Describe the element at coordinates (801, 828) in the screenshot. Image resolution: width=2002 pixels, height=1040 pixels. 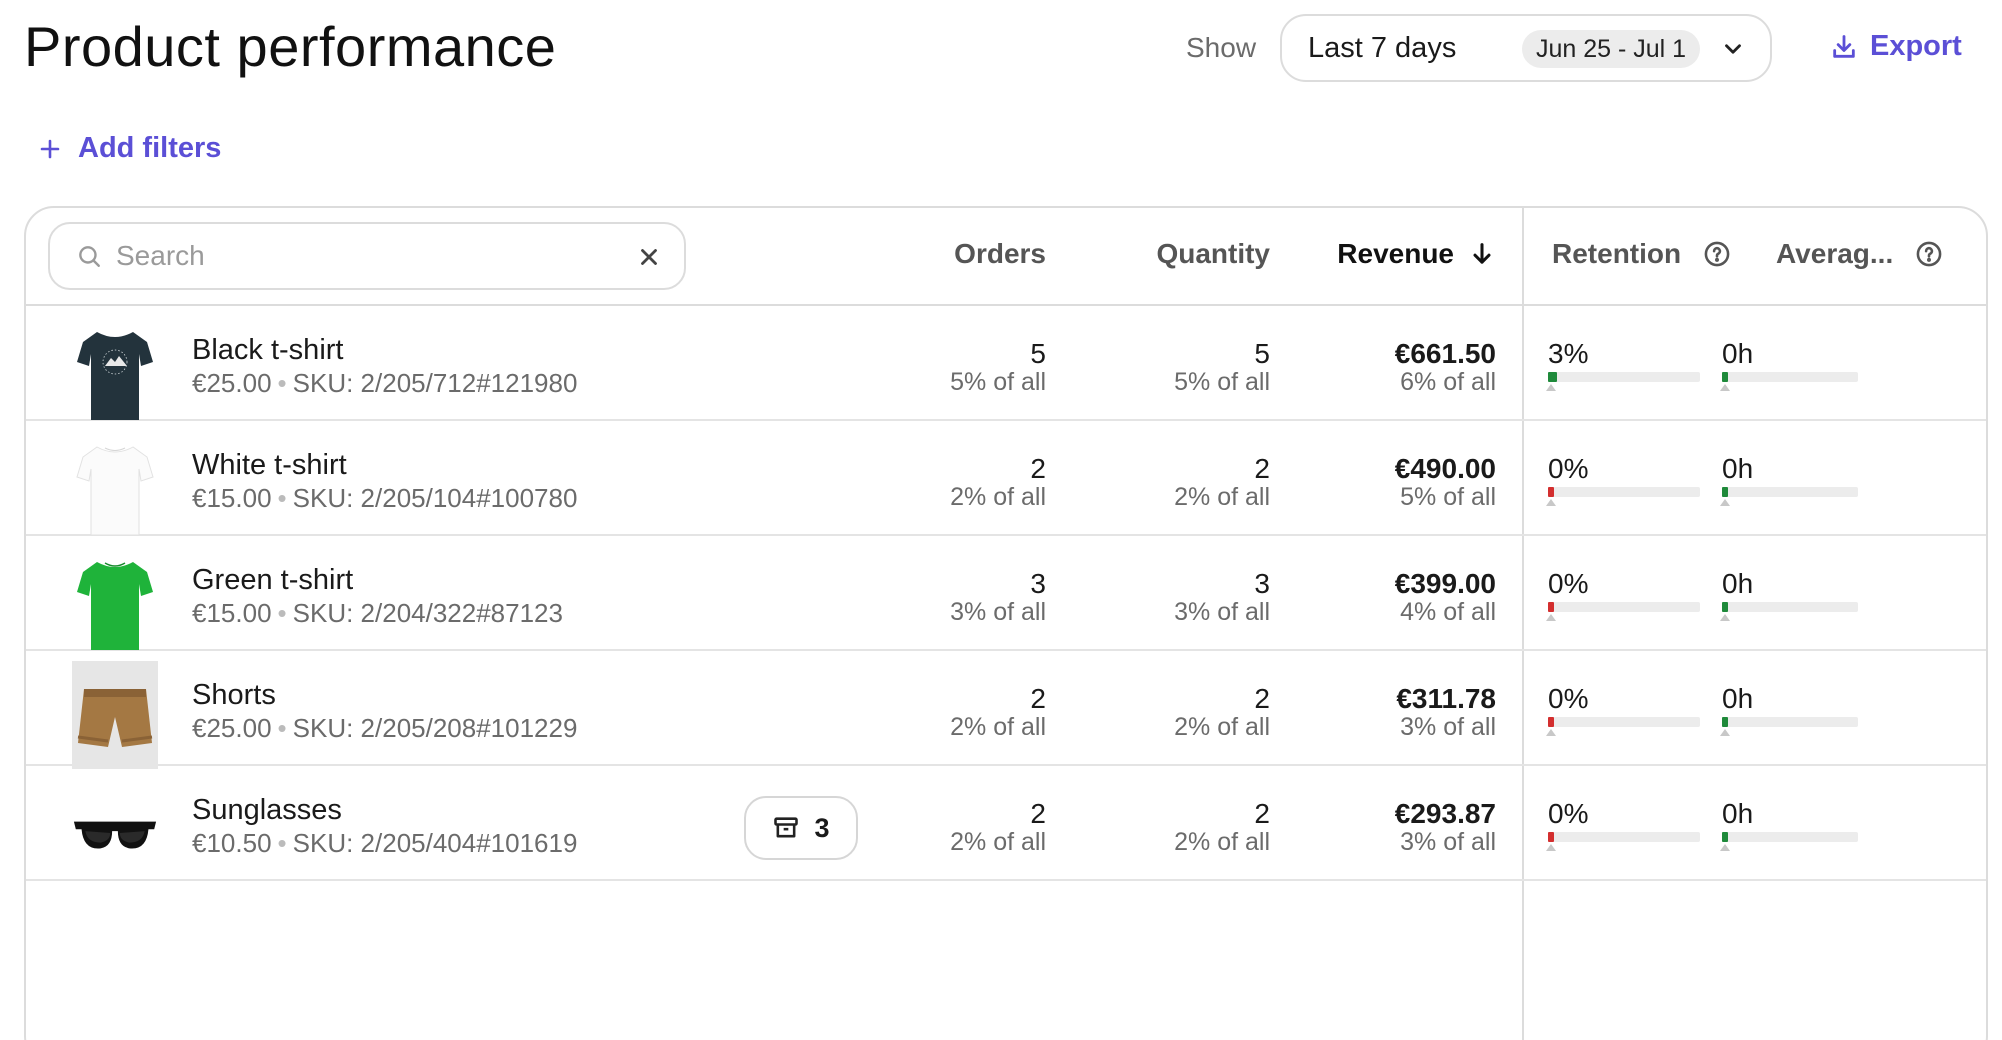
I see `archive-count-button: 3` at that location.